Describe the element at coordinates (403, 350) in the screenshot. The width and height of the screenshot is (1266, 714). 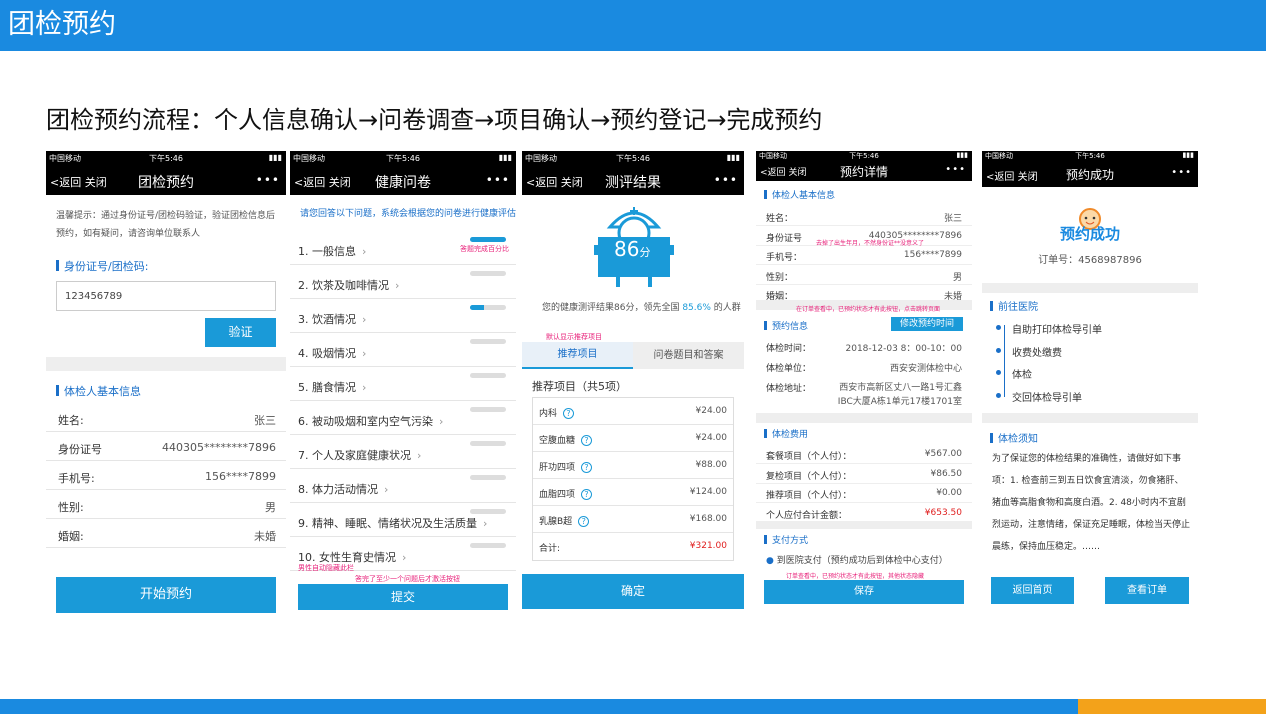
I see `question-item: 4. 吸烟情况 ›` at that location.